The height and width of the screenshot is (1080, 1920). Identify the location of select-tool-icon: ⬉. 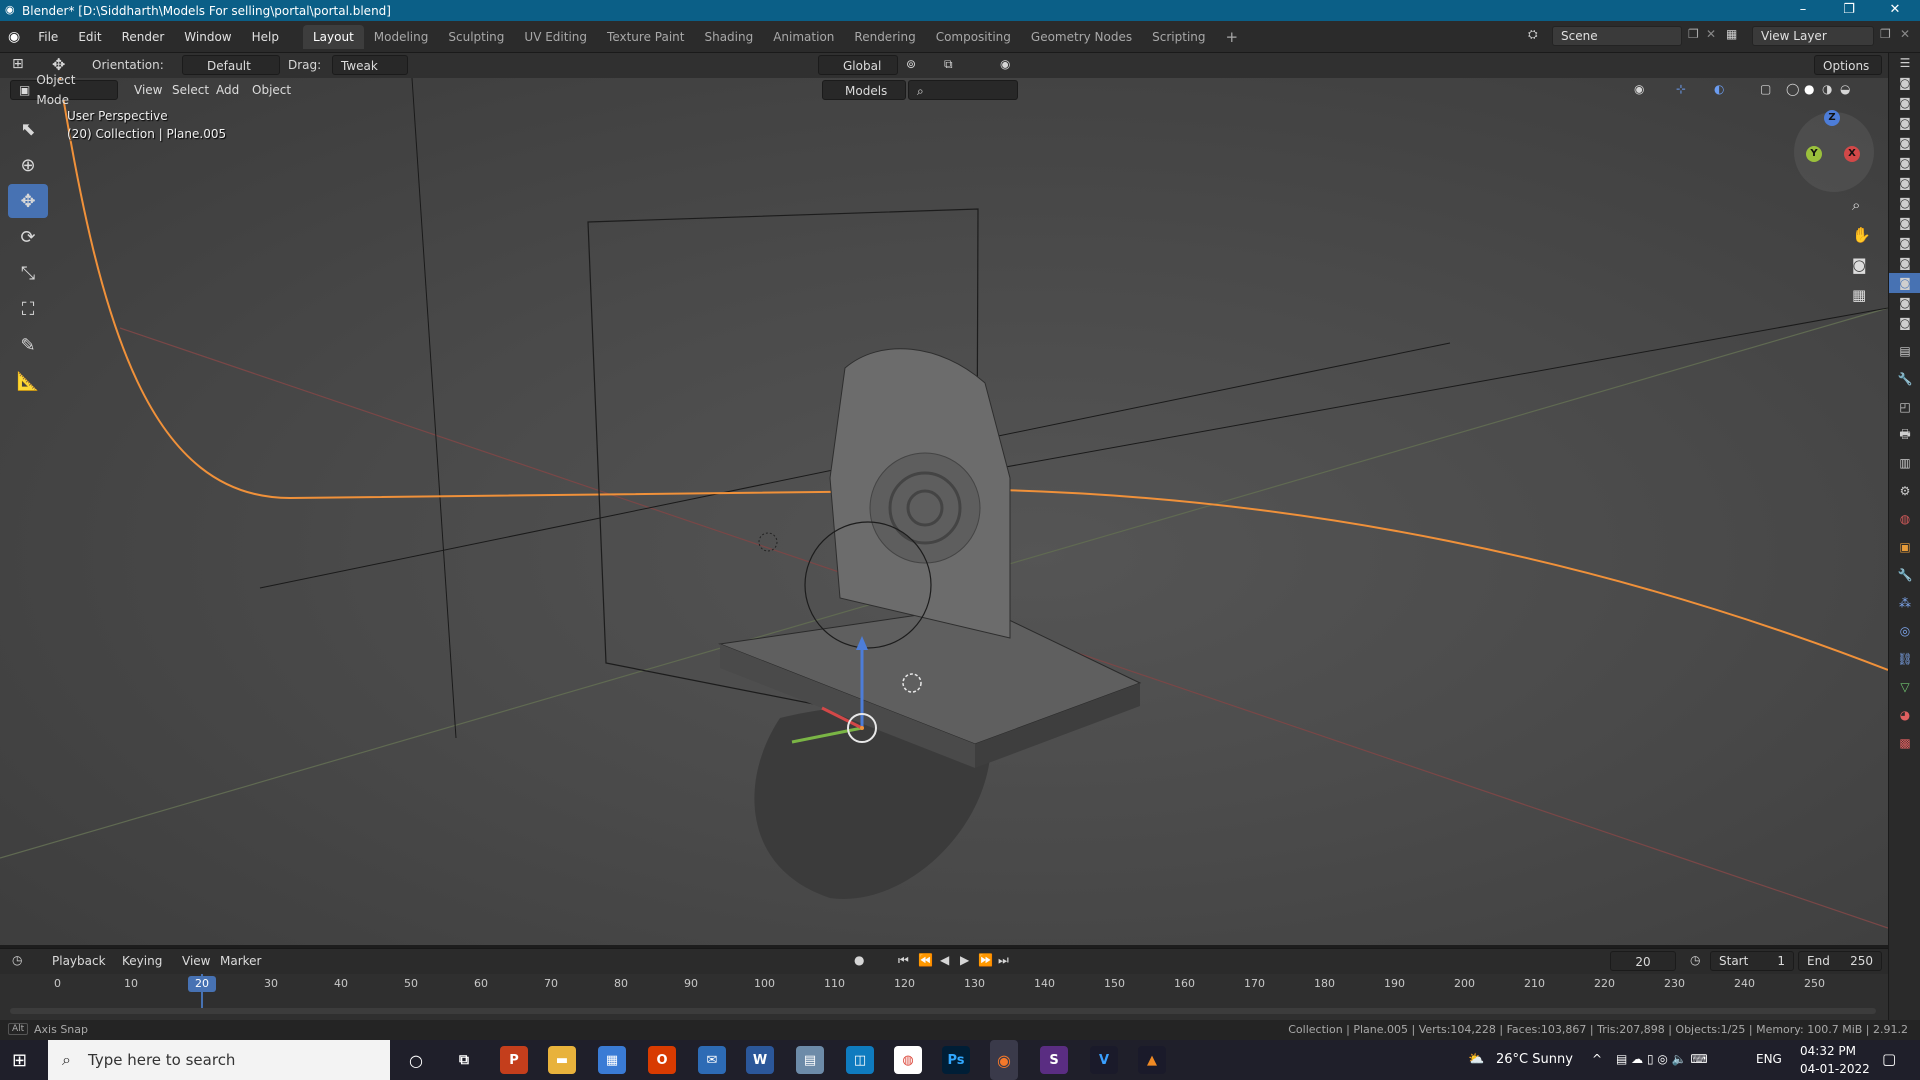
(28, 129).